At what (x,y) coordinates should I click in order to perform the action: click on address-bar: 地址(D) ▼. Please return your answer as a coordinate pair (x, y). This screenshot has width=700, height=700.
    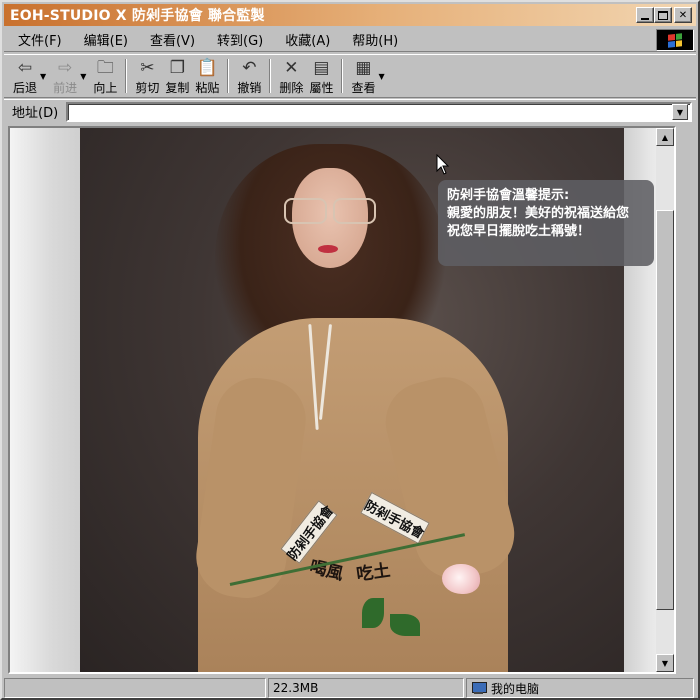
    Looking at the image, I should click on (350, 111).